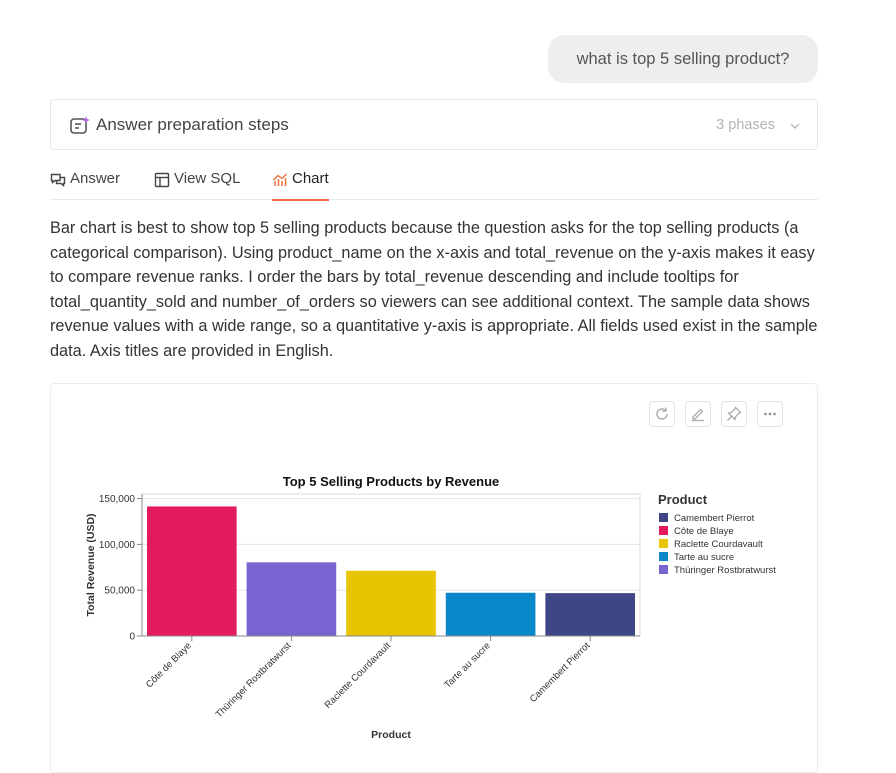  Describe the element at coordinates (714, 518) in the screenshot. I see `legend-item: Camembert Pierrot` at that location.